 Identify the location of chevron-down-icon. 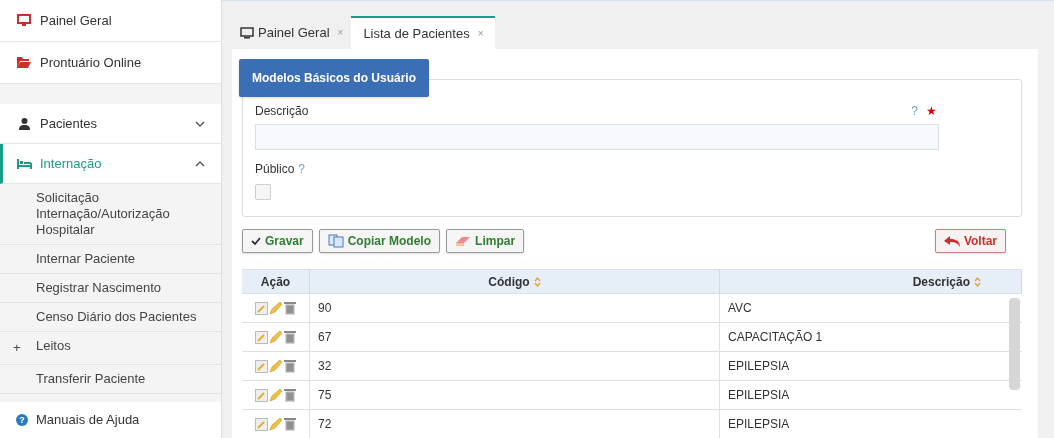
(200, 123).